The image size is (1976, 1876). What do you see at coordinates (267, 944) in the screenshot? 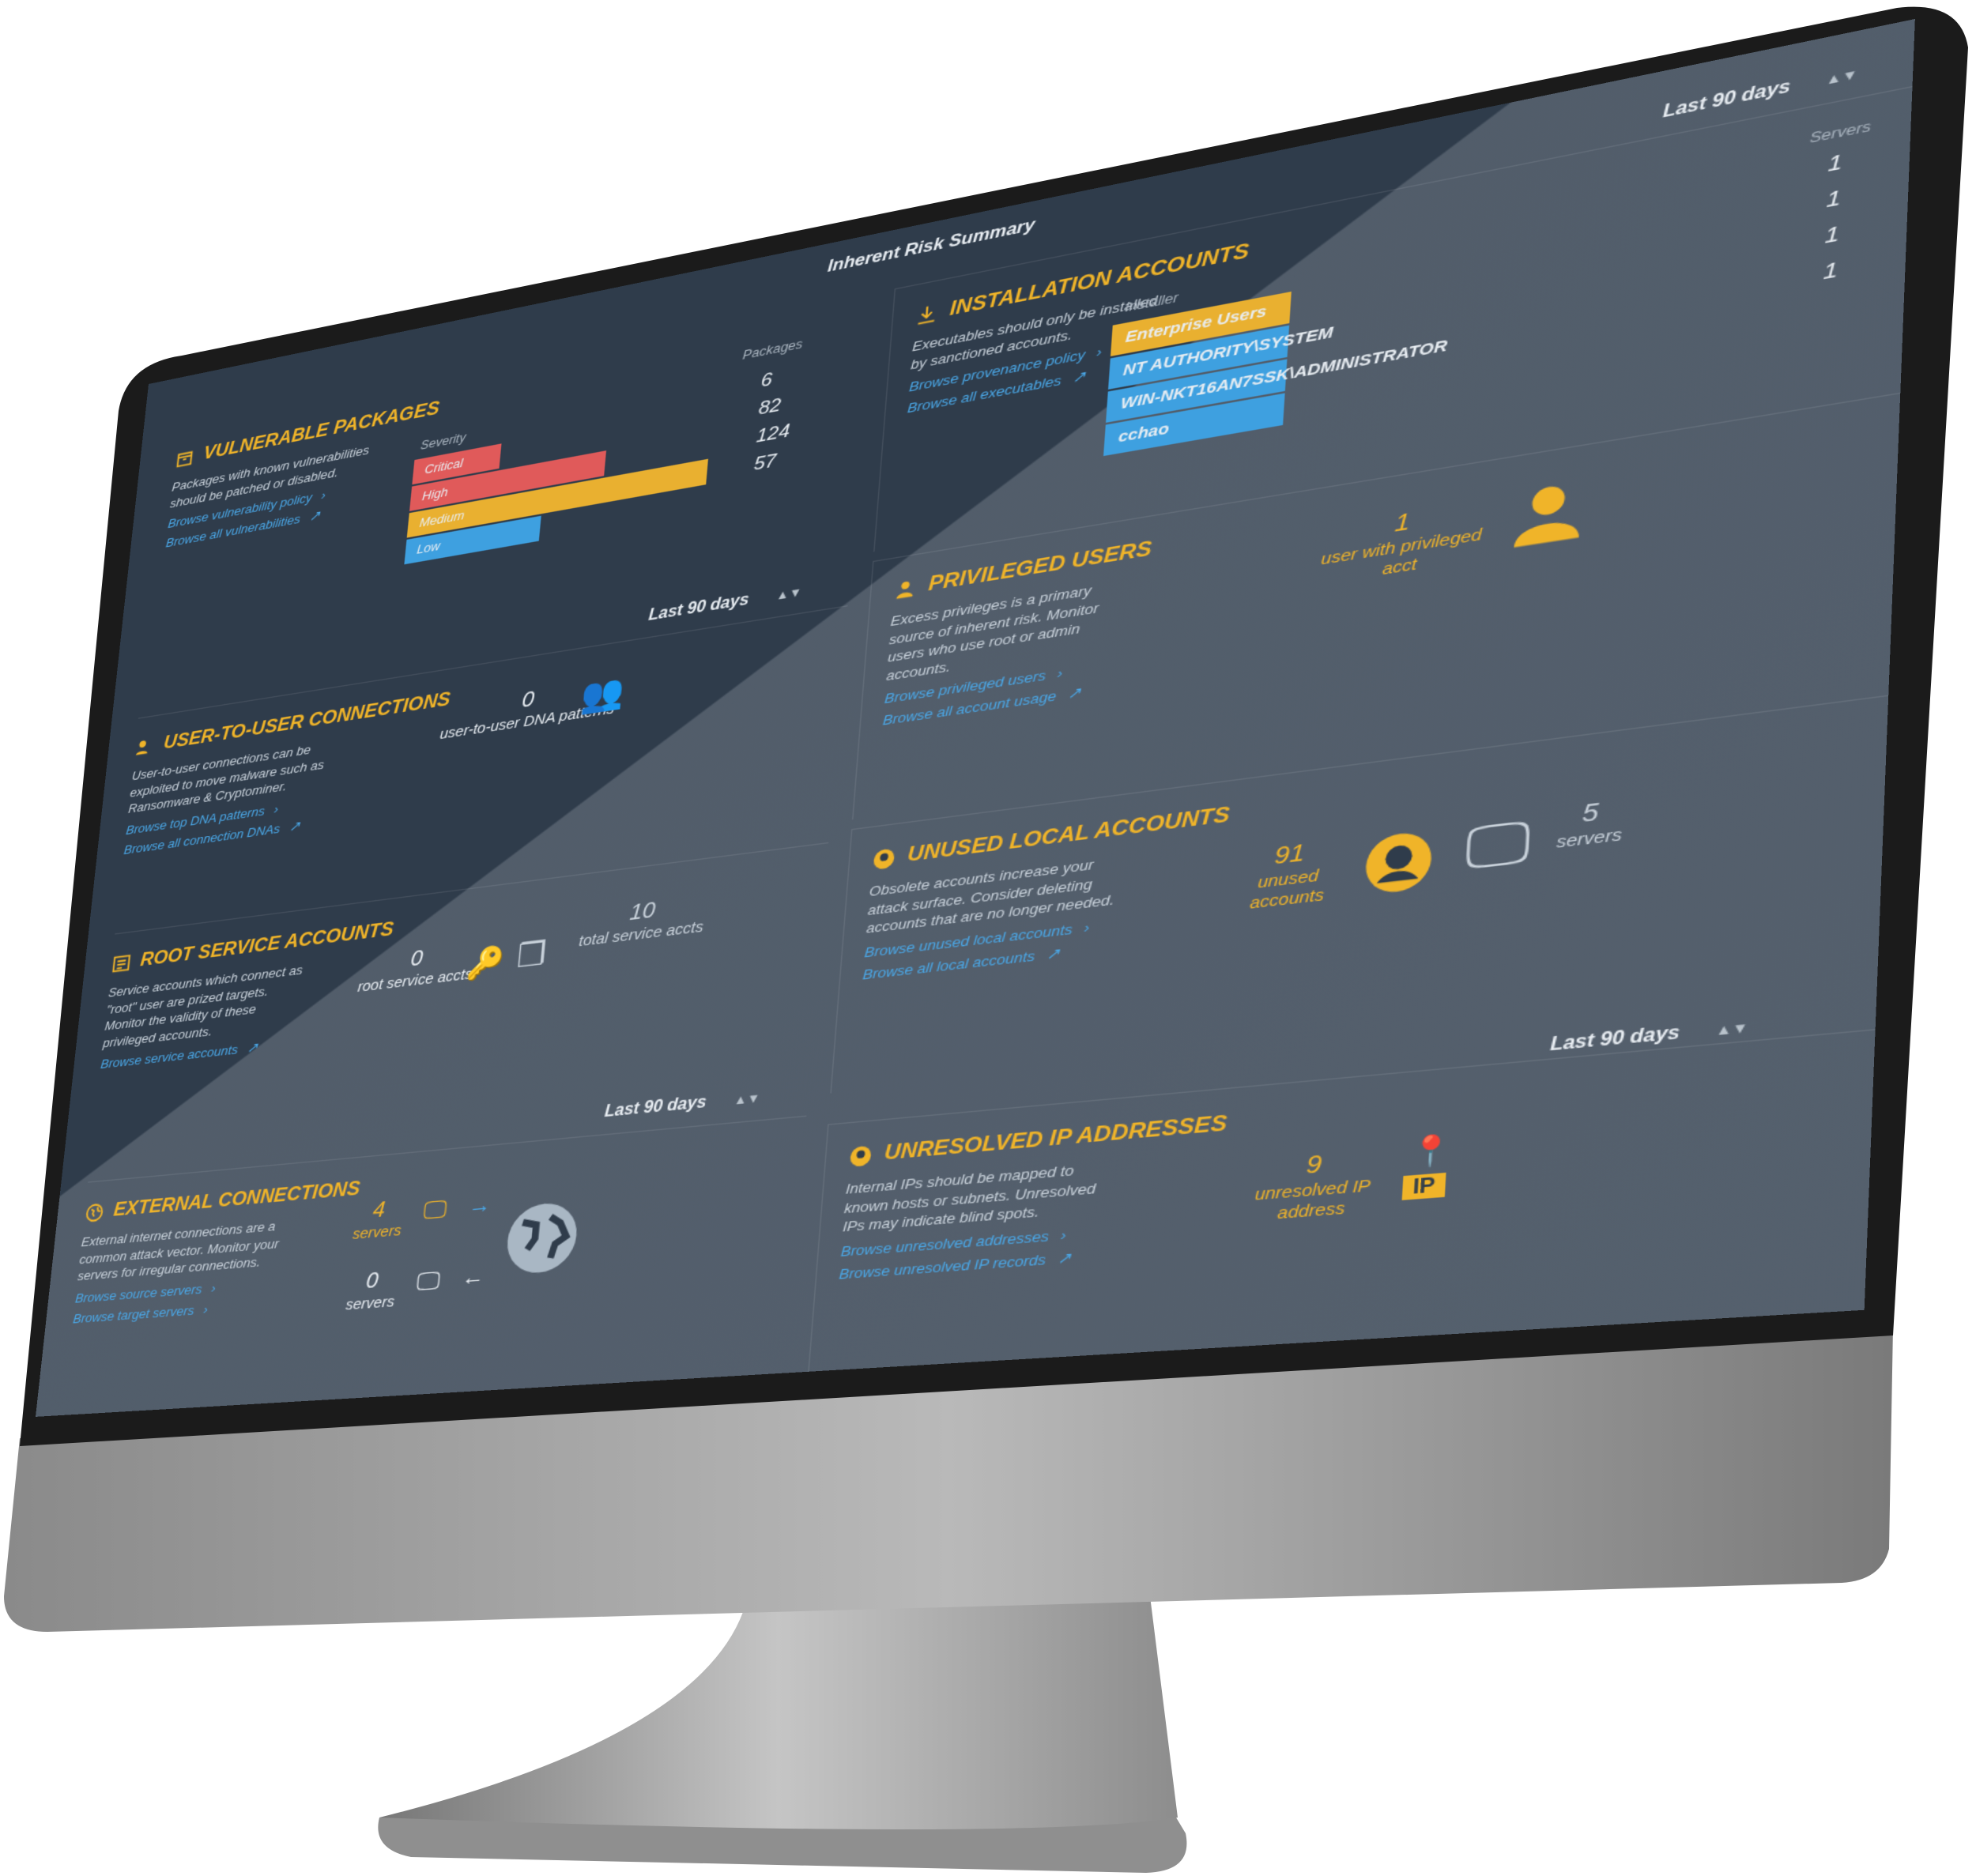
I see `panel-title: ROOT SERVICE ACCOUNTS` at bounding box center [267, 944].